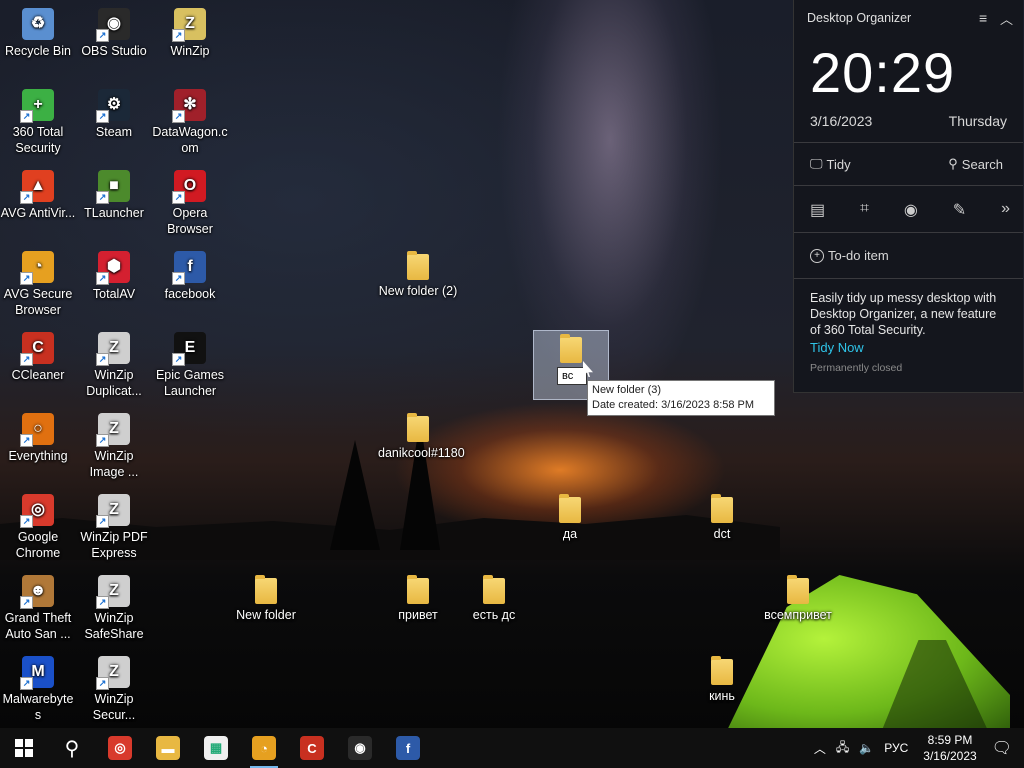  What do you see at coordinates (216, 748) in the screenshot?
I see `taskbar-app-button: ▦` at bounding box center [216, 748].